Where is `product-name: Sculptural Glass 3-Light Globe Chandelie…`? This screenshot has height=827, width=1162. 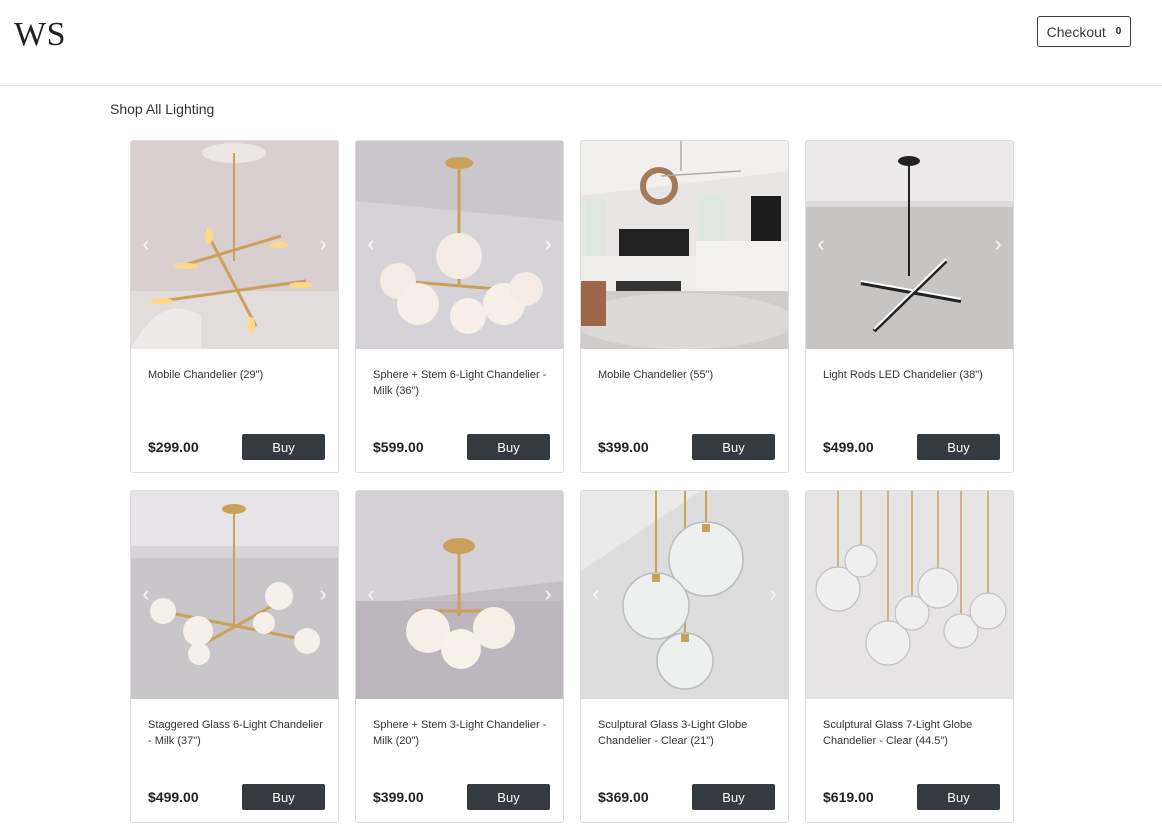 product-name: Sculptural Glass 3-Light Globe Chandelie… is located at coordinates (687, 733).